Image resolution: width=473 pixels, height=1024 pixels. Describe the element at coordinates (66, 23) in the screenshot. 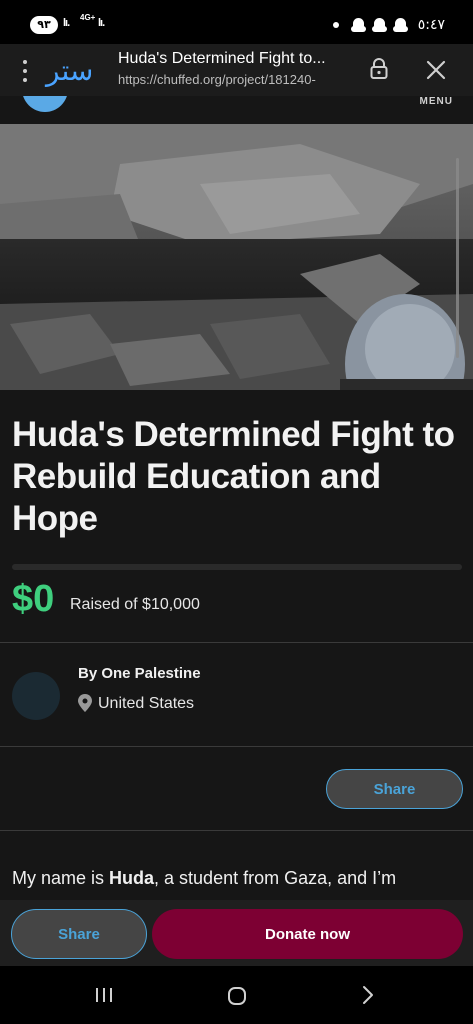

I see `signal-icon: lı.` at that location.